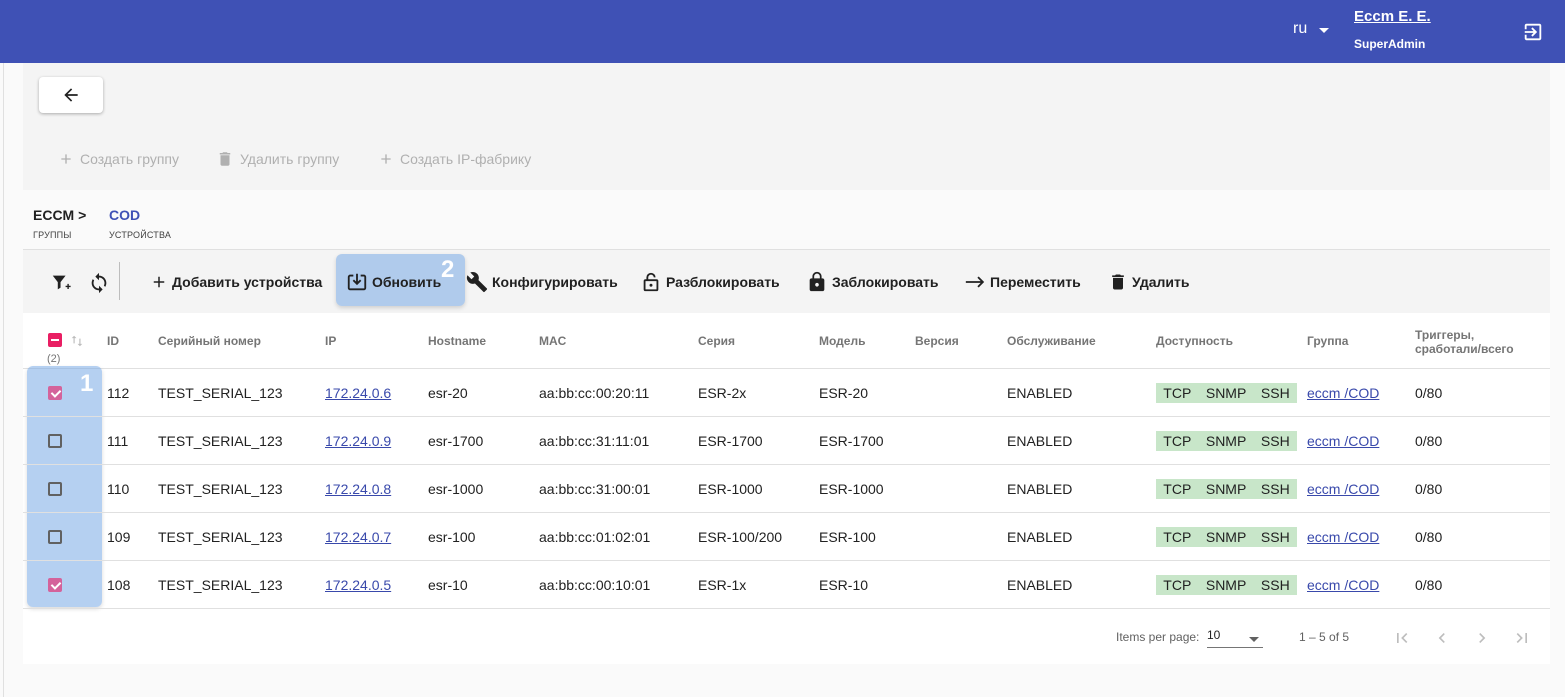 The width and height of the screenshot is (1565, 697). I want to click on breadcrumb-root: ECCM >, so click(59, 215).